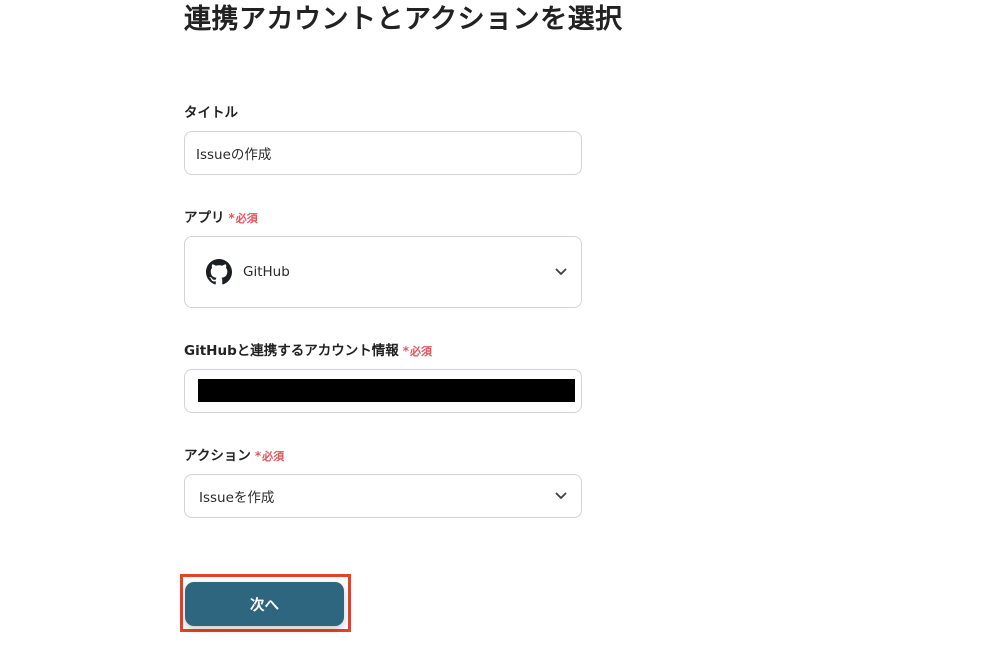  I want to click on title-field-label: タイトル, so click(211, 113).